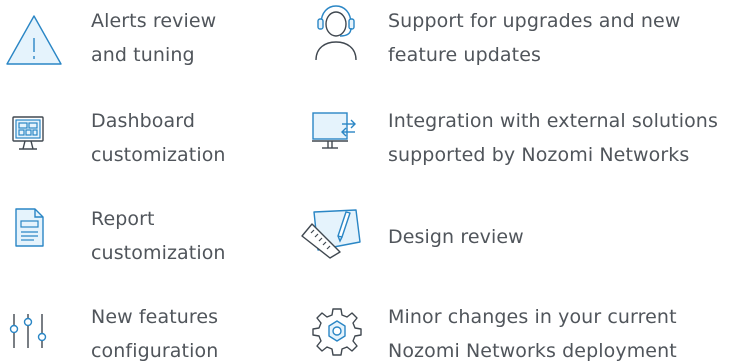 The height and width of the screenshot is (364, 747). What do you see at coordinates (456, 237) in the screenshot?
I see `feature-label: Design review` at bounding box center [456, 237].